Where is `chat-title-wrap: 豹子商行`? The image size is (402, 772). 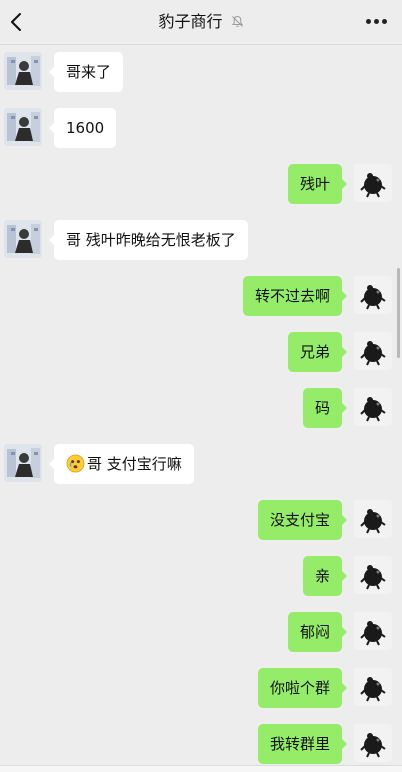 chat-title-wrap: 豹子商行 is located at coordinates (201, 22).